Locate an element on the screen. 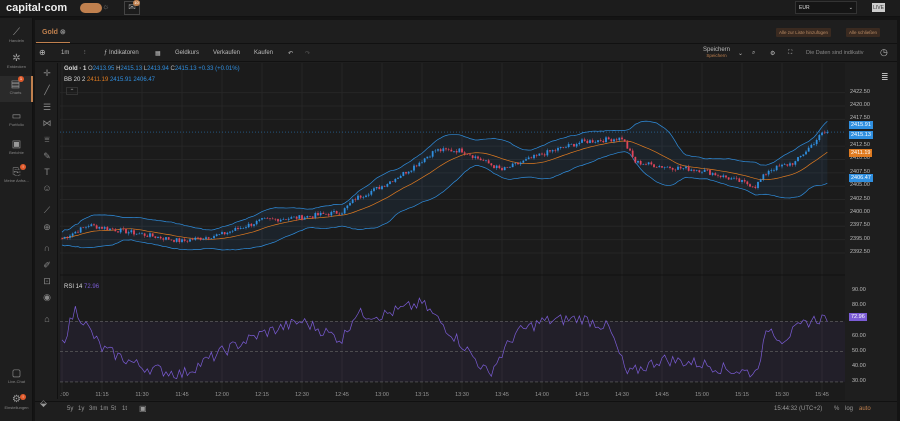 This screenshot has height=421, width=900. rsi-tick-label: 30.00 is located at coordinates (859, 380).